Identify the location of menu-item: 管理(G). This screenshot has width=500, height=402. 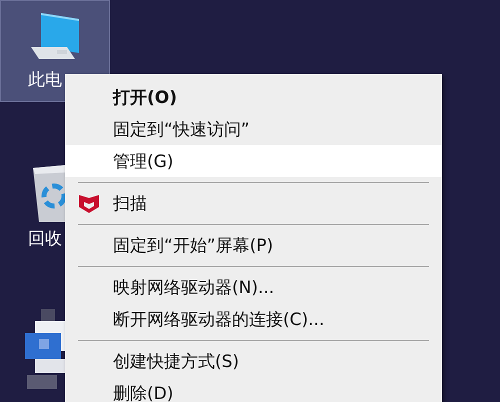
(253, 161).